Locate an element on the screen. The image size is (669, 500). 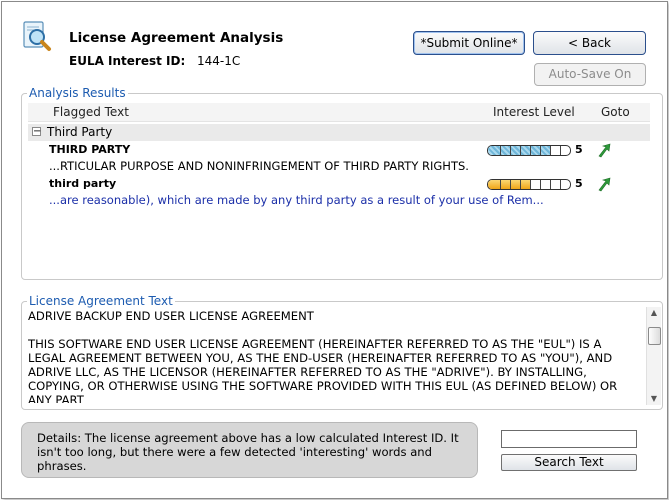
submit-online-button: *Submit Online* is located at coordinates (469, 43).